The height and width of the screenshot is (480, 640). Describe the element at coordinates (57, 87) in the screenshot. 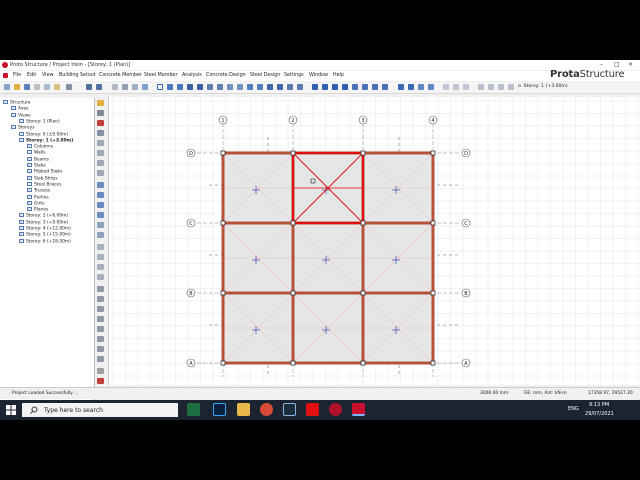

I see `paste-icon` at that location.